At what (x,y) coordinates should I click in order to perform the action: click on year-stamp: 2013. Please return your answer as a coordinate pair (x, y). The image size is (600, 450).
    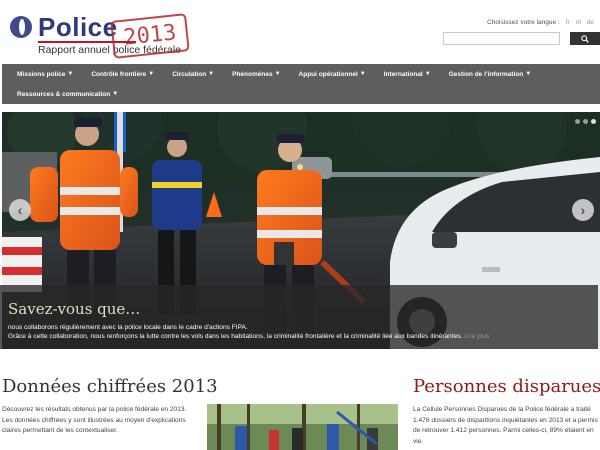
    Looking at the image, I should click on (150, 36).